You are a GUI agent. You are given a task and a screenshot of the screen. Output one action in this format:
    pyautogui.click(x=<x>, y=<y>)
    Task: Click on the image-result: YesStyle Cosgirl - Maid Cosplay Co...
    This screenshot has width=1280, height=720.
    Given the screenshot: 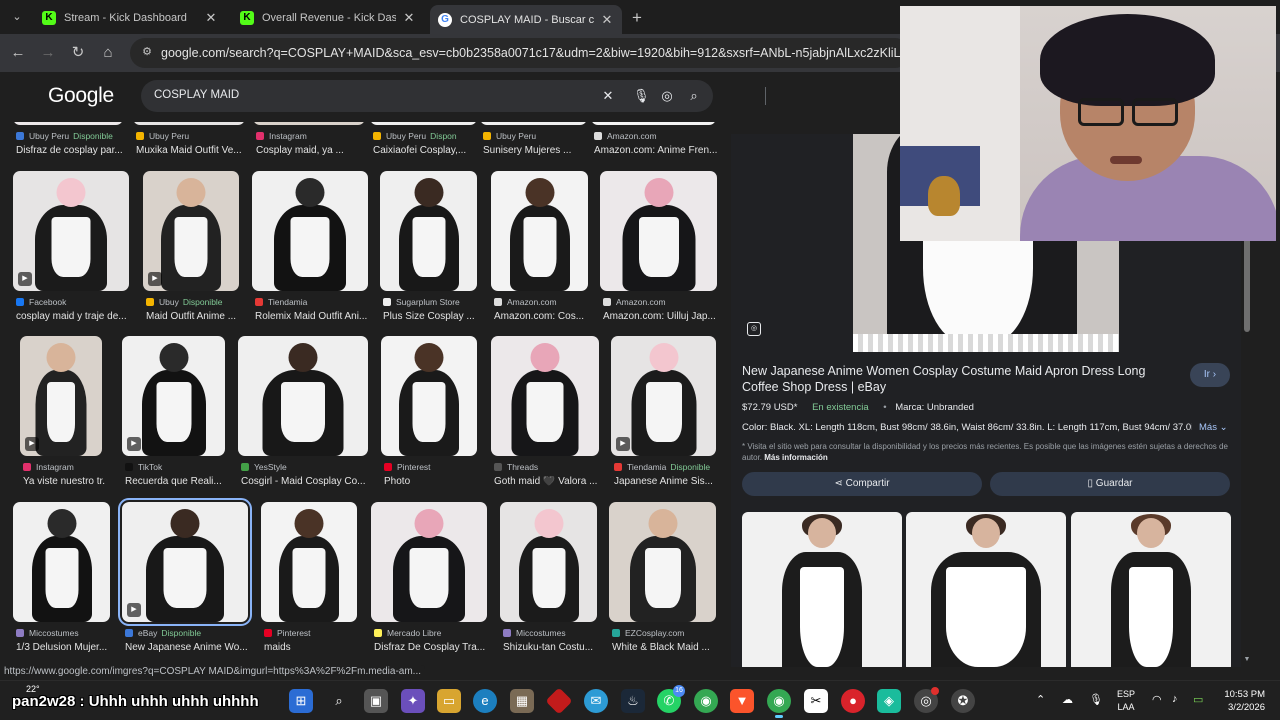 What is the action you would take?
    pyautogui.click(x=303, y=418)
    